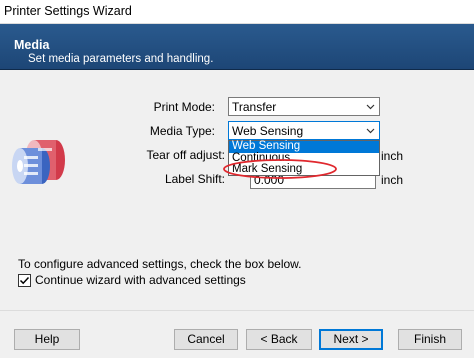  I want to click on window-title: Printer Settings Wizard, so click(68, 11).